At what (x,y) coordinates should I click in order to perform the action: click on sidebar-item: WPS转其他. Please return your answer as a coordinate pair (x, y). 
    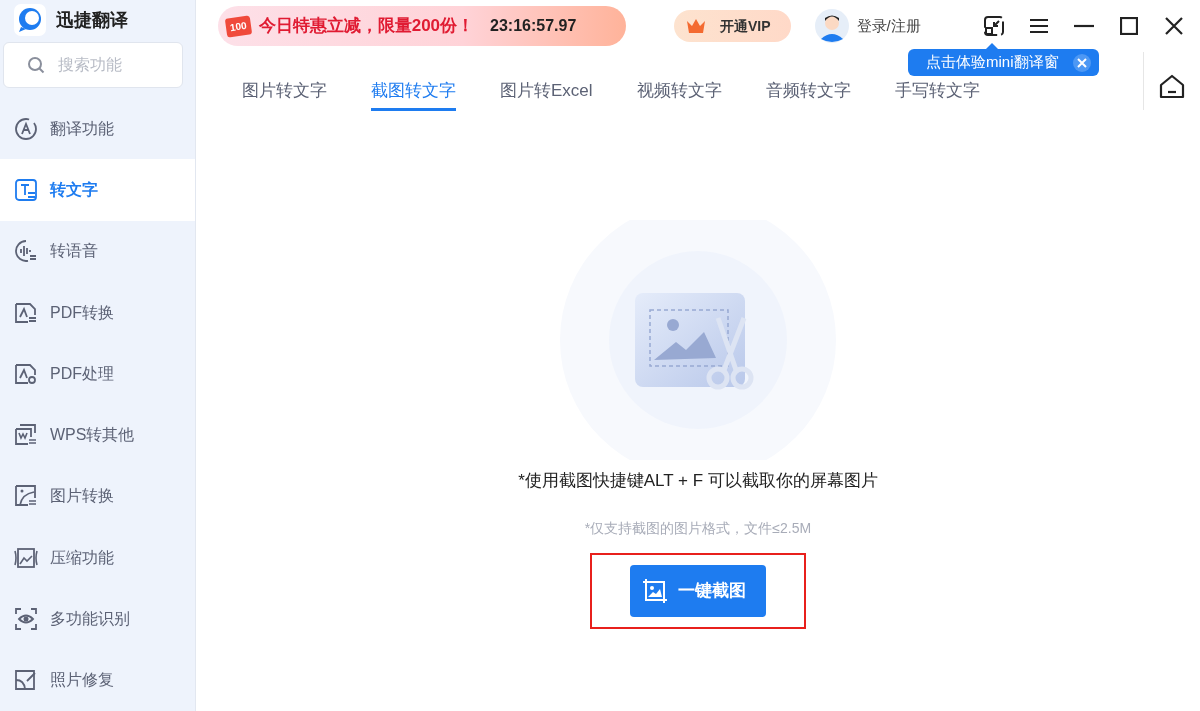
    Looking at the image, I should click on (97, 435).